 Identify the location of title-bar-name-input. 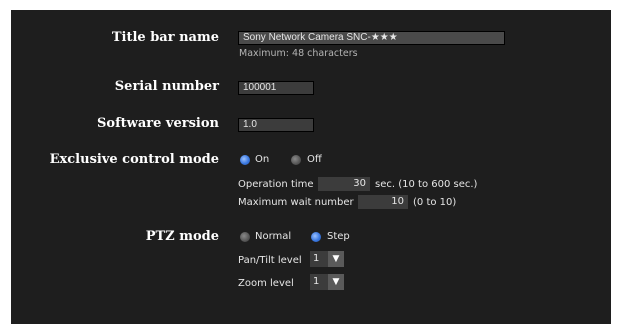
(371, 38).